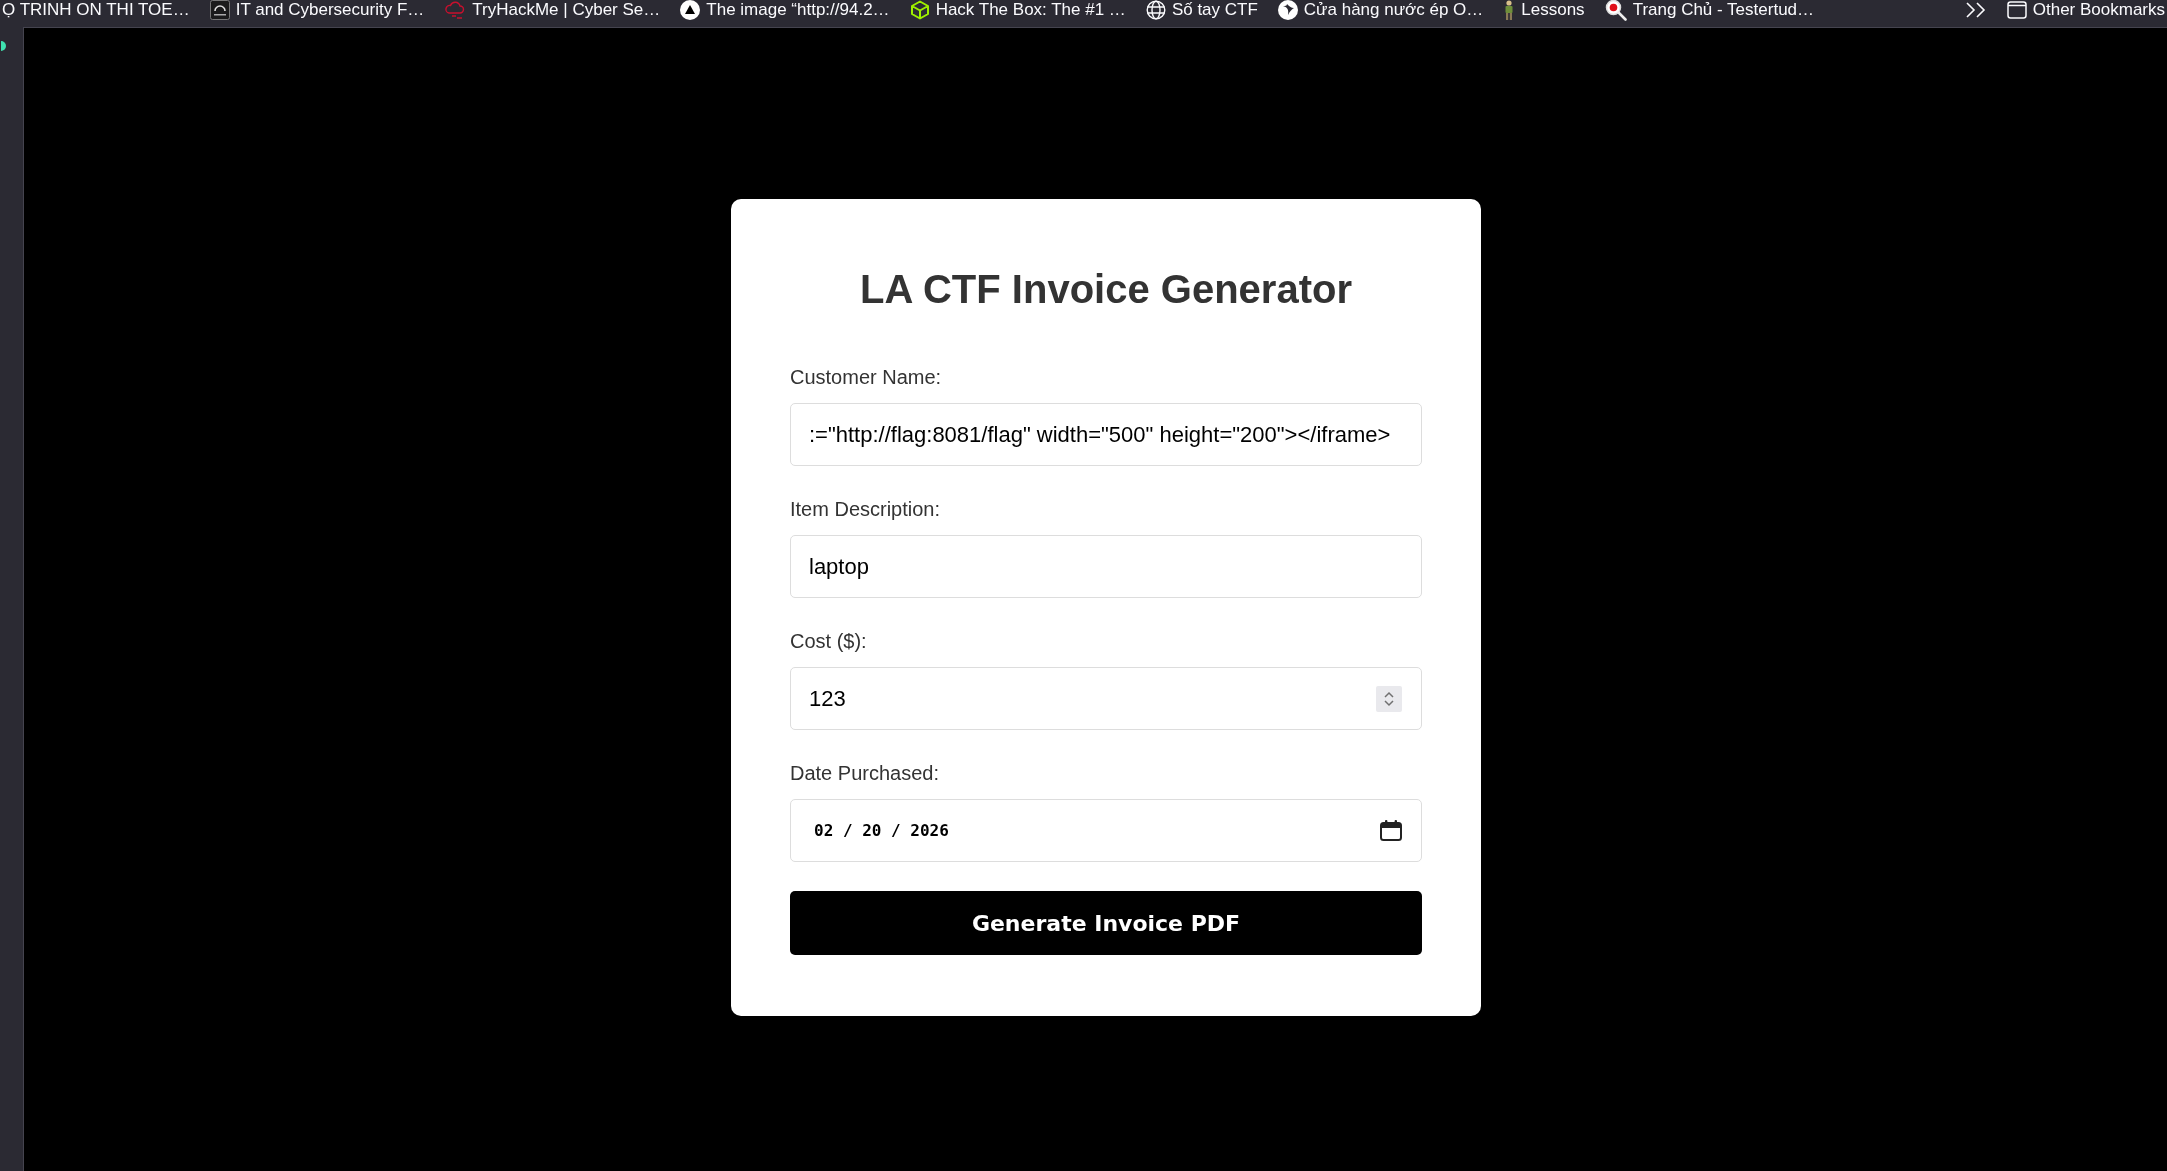  What do you see at coordinates (1389, 698) in the screenshot?
I see `spinner-icon` at bounding box center [1389, 698].